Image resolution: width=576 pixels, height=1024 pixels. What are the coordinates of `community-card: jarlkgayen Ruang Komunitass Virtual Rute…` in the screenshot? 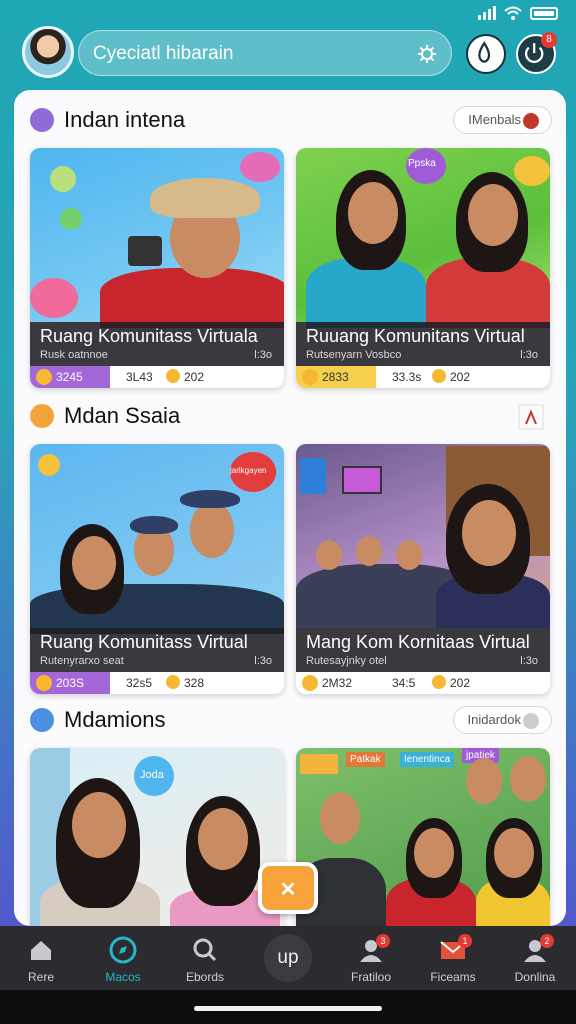 It's located at (157, 569).